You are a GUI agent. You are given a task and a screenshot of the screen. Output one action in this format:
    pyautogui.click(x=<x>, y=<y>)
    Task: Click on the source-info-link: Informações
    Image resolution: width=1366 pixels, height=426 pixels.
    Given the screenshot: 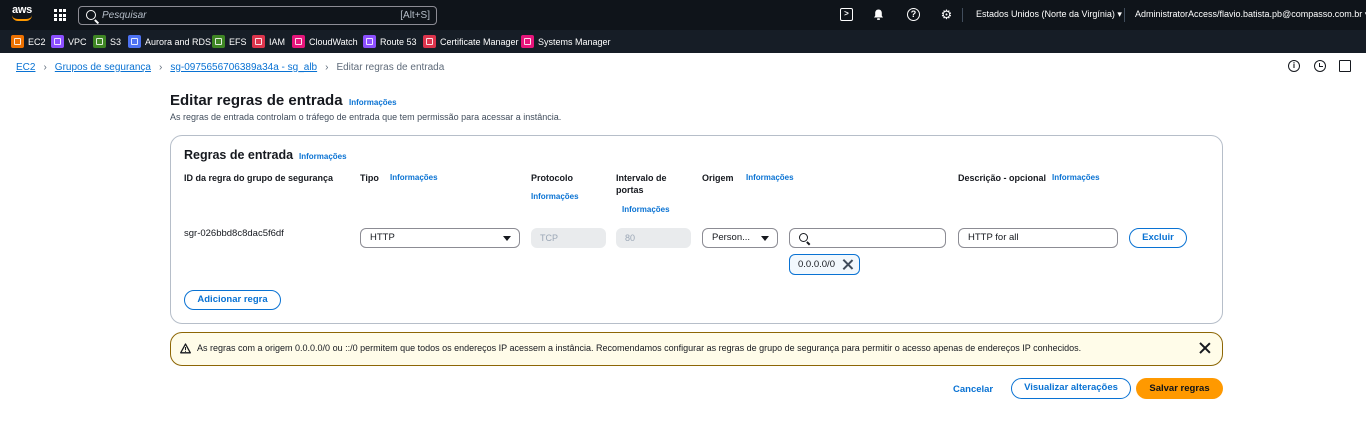 What is the action you would take?
    pyautogui.click(x=770, y=177)
    